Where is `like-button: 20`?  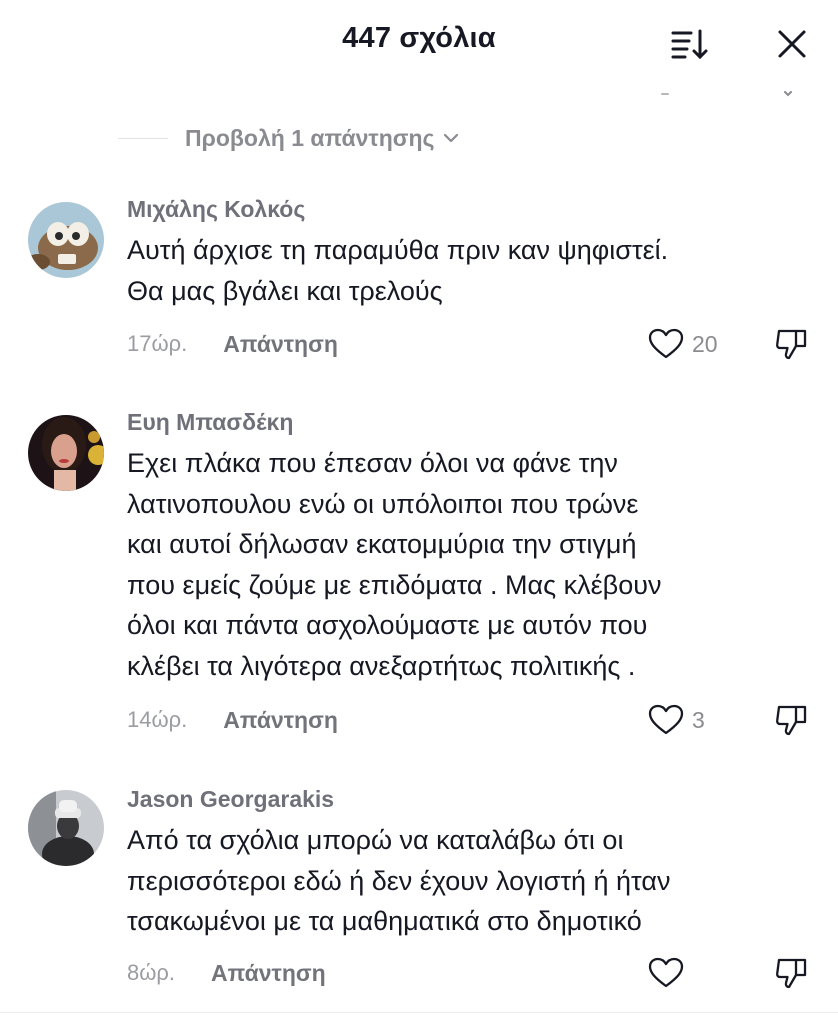 like-button: 20 is located at coordinates (683, 344).